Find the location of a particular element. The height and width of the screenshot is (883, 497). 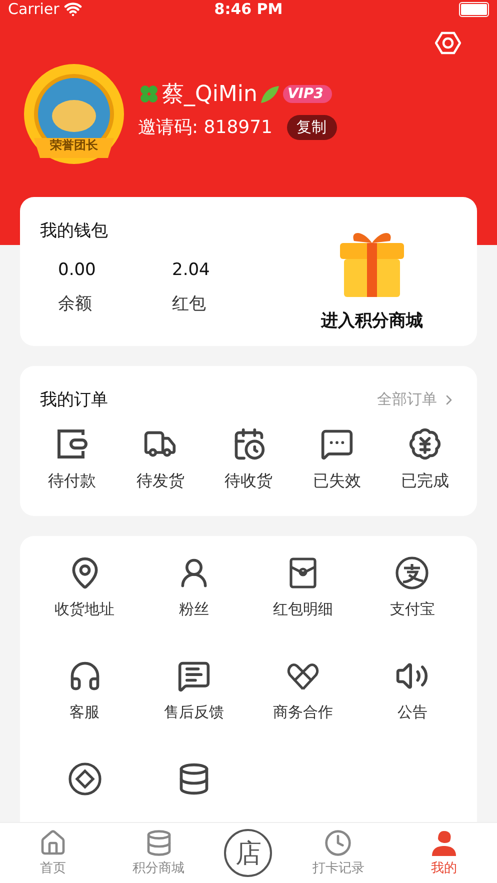

service-item: 公告 is located at coordinates (412, 690).